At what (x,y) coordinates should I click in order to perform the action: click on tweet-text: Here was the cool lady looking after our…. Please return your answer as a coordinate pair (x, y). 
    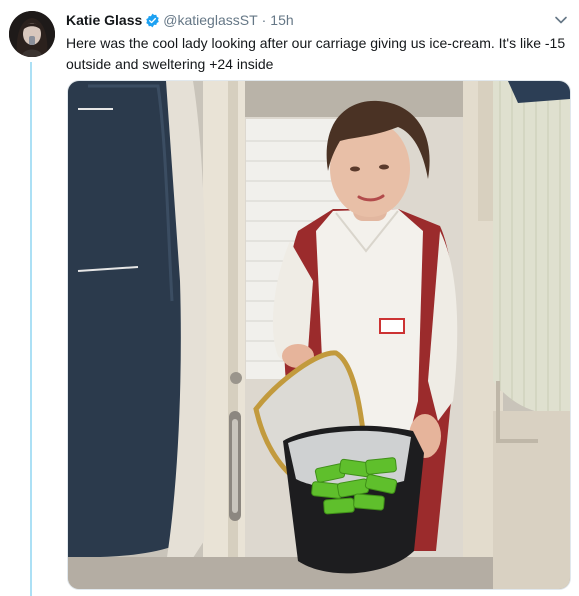
    Looking at the image, I should click on (316, 53).